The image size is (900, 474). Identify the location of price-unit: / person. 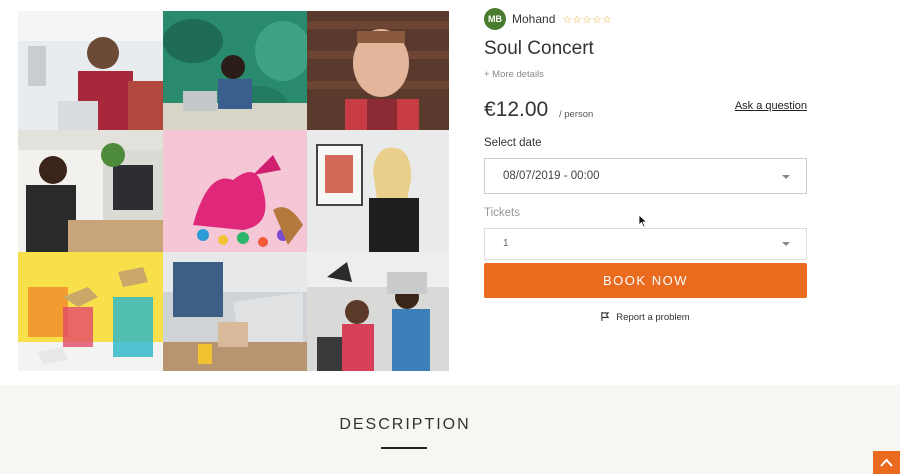
(576, 114).